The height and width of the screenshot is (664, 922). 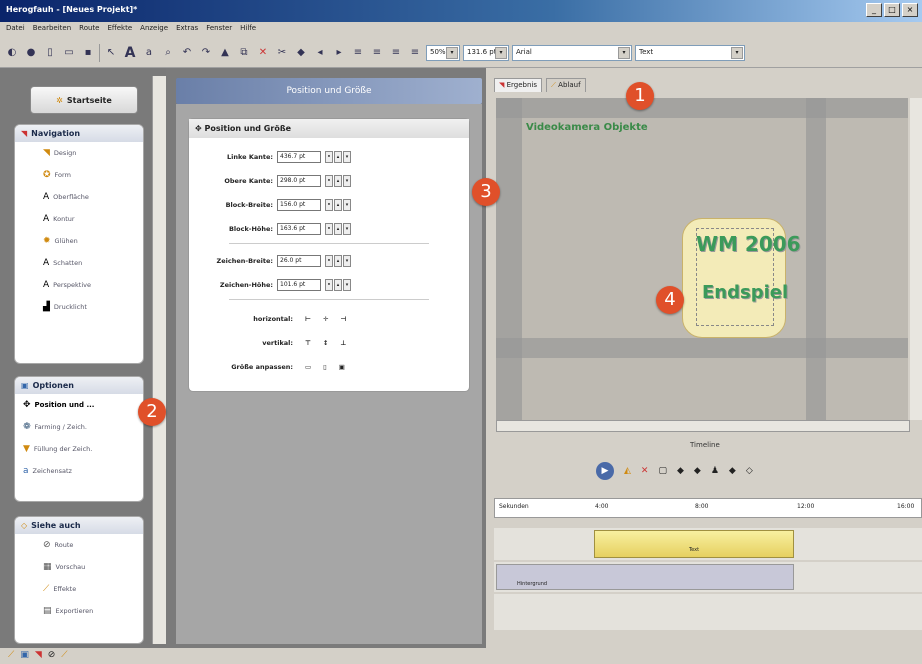 What do you see at coordinates (325, 319) in the screenshot?
I see `align-h-center-icon: ✛` at bounding box center [325, 319].